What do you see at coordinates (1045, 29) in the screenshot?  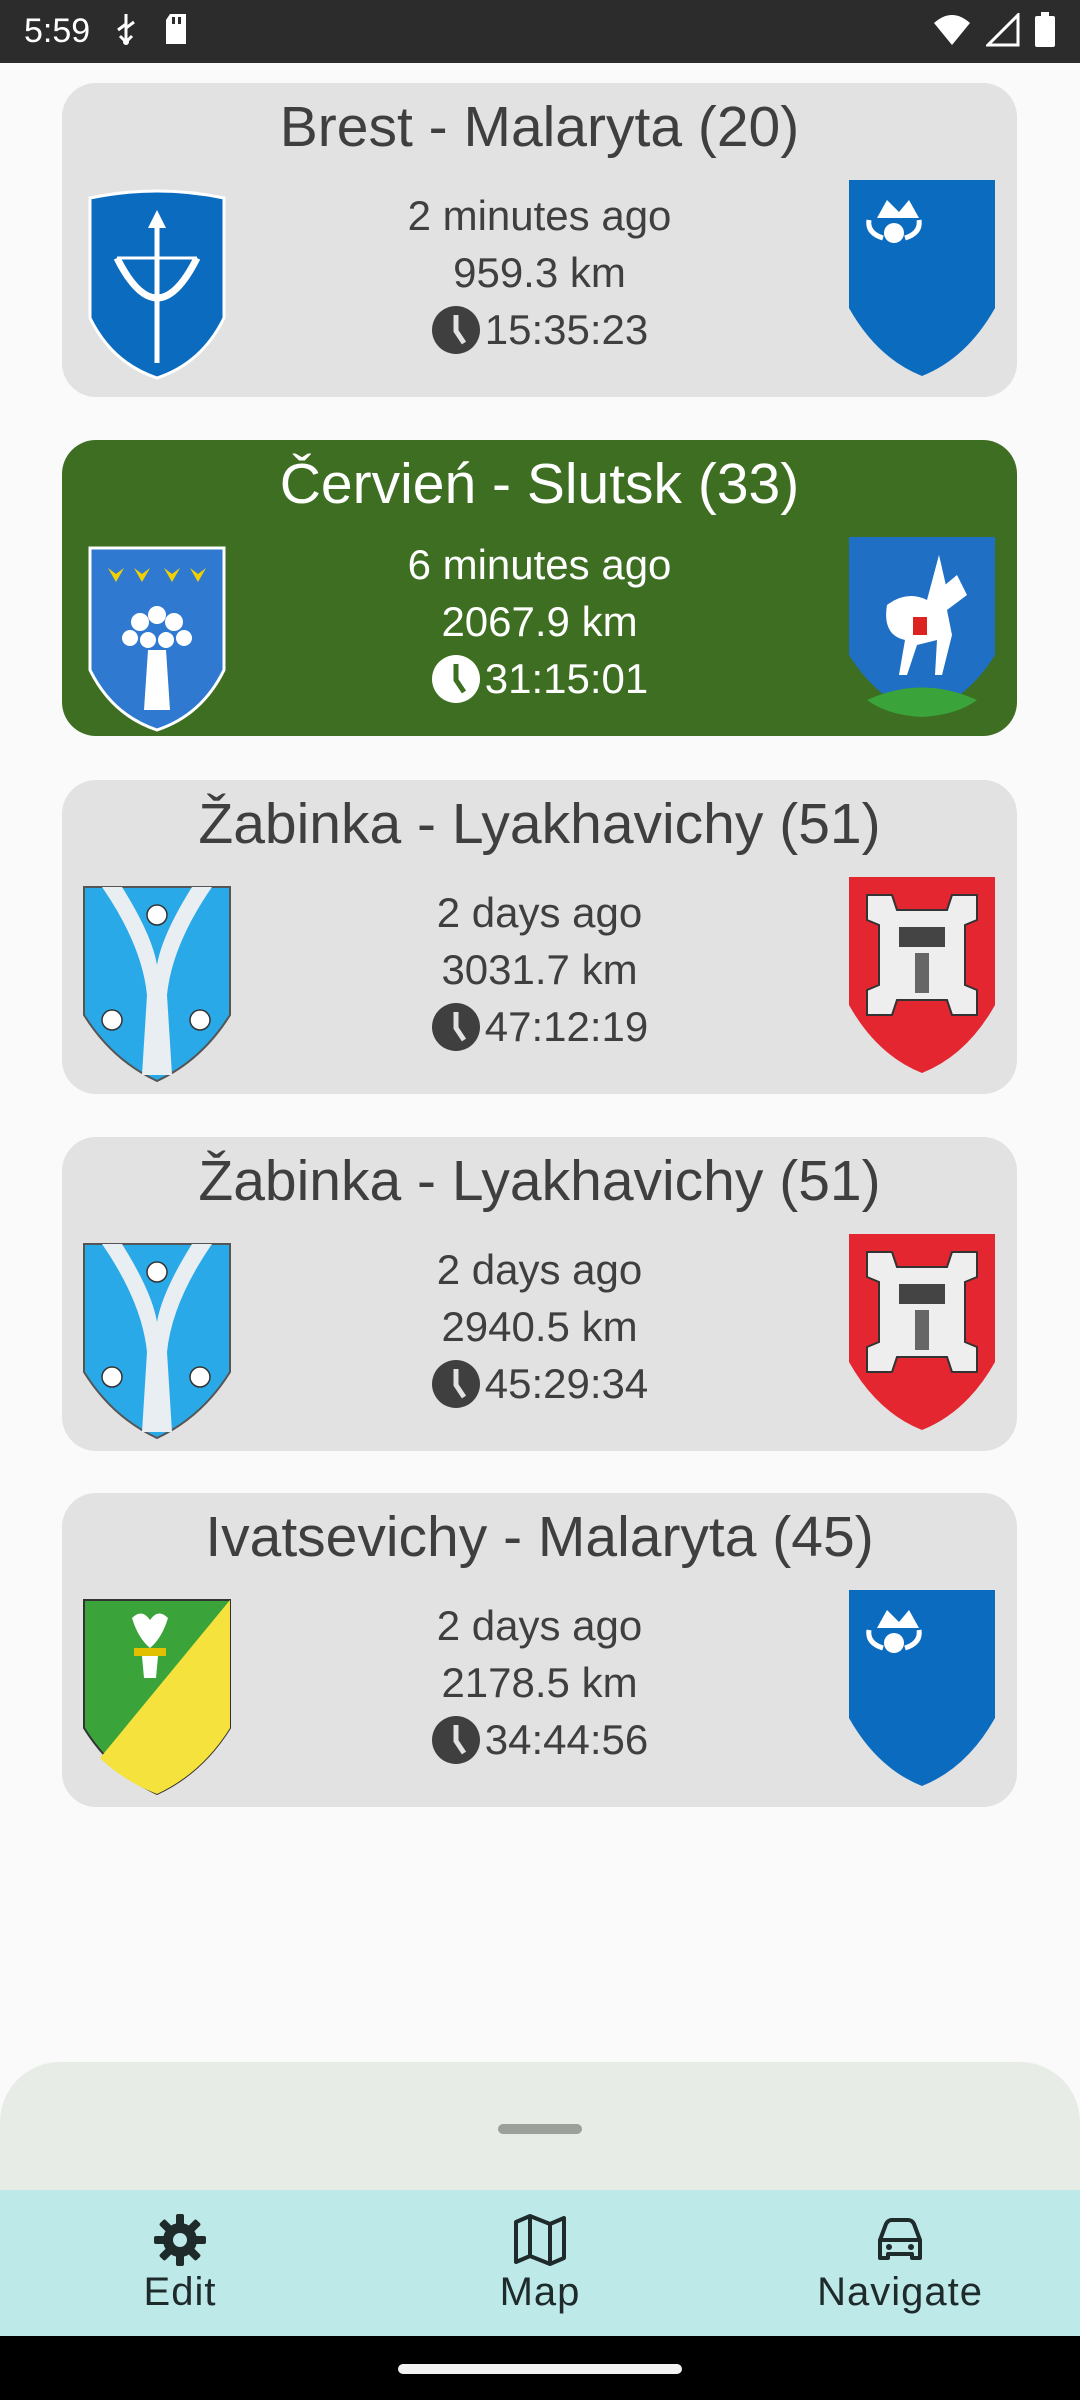 I see `battery-icon` at bounding box center [1045, 29].